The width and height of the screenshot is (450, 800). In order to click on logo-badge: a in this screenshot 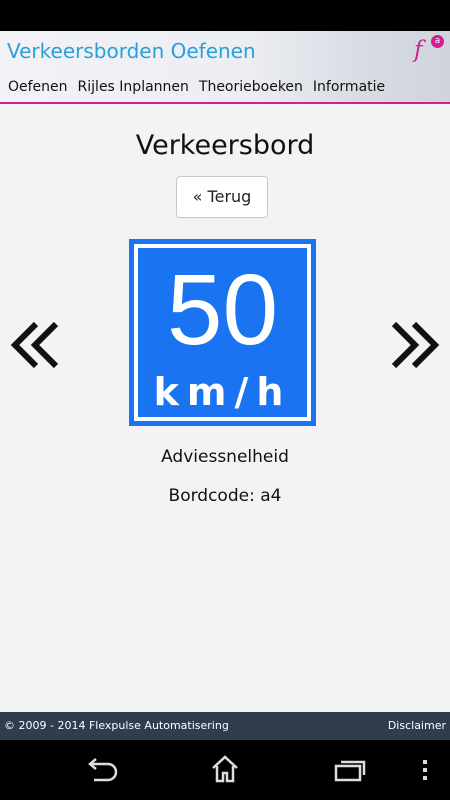, I will do `click(437, 41)`.